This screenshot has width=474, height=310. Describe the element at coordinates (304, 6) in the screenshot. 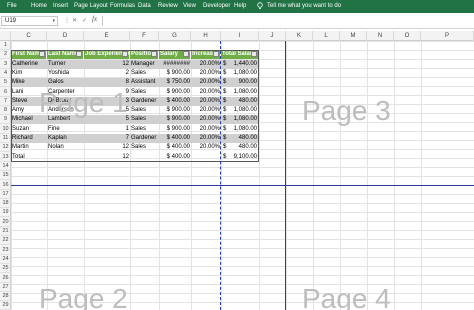

I see `tell-me-search: Tell me what you want to do` at that location.